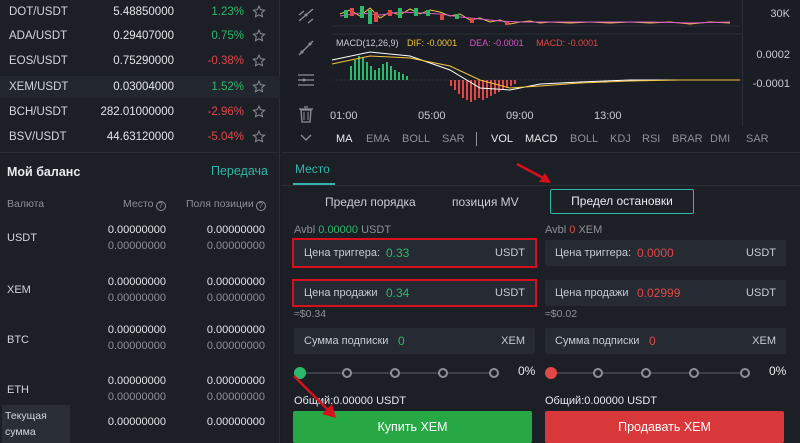 The height and width of the screenshot is (443, 800). I want to click on order-type-stop-limit: Предел остановки, so click(622, 201).